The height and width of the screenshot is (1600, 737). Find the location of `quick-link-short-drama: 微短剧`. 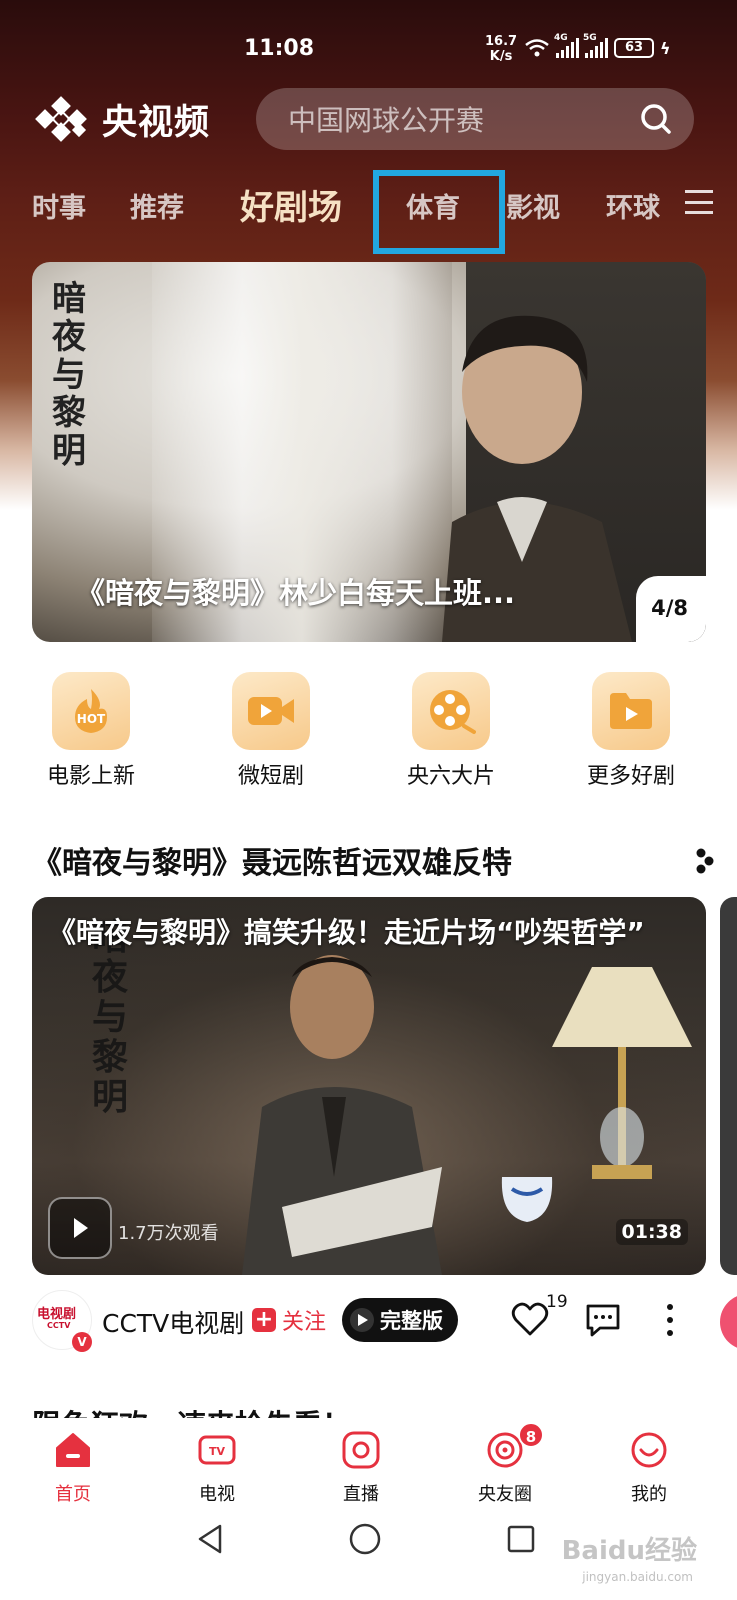

quick-link-short-drama: 微短剧 is located at coordinates (271, 731).